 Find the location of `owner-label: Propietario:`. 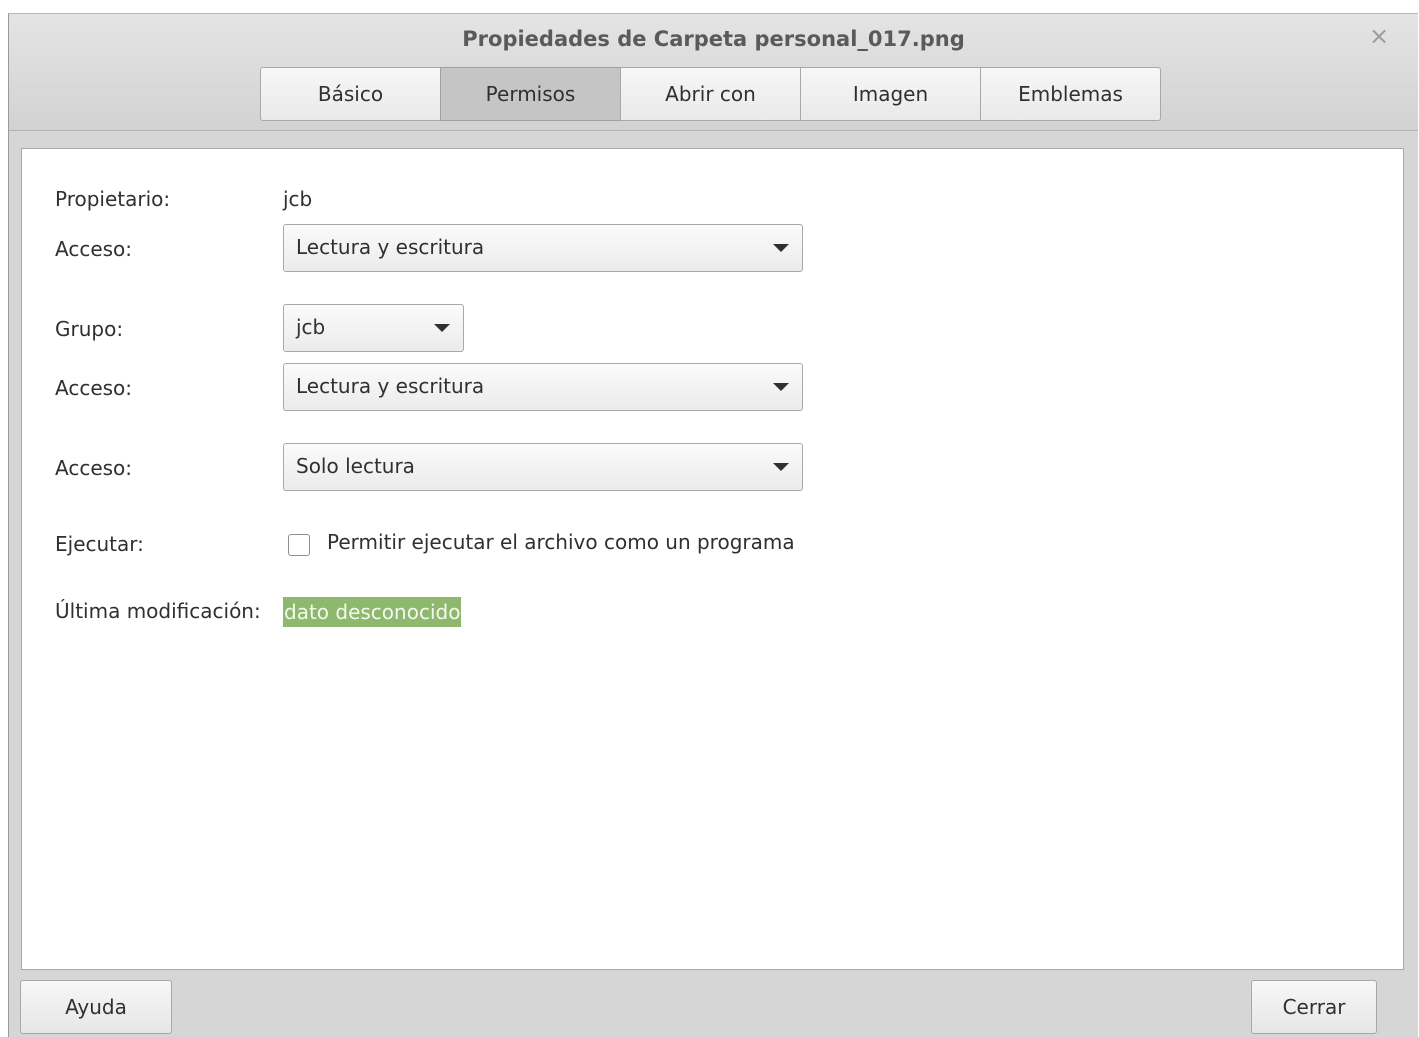

owner-label: Propietario: is located at coordinates (113, 199).